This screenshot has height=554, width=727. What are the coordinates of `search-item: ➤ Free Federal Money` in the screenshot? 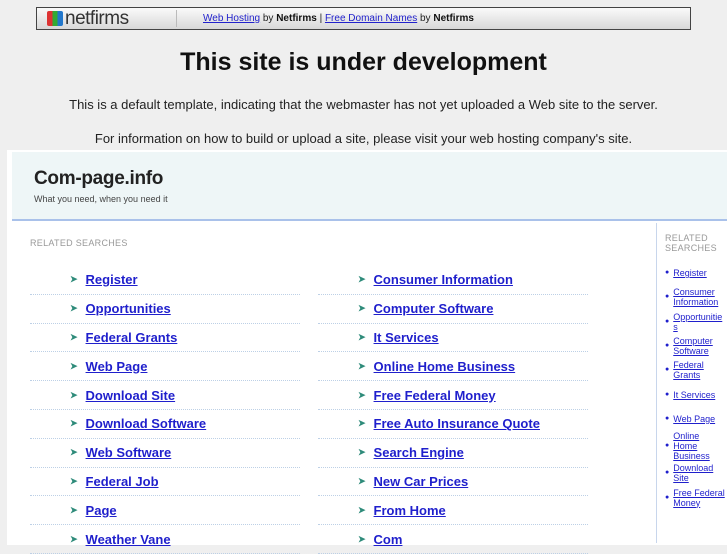 It's located at (453, 395).